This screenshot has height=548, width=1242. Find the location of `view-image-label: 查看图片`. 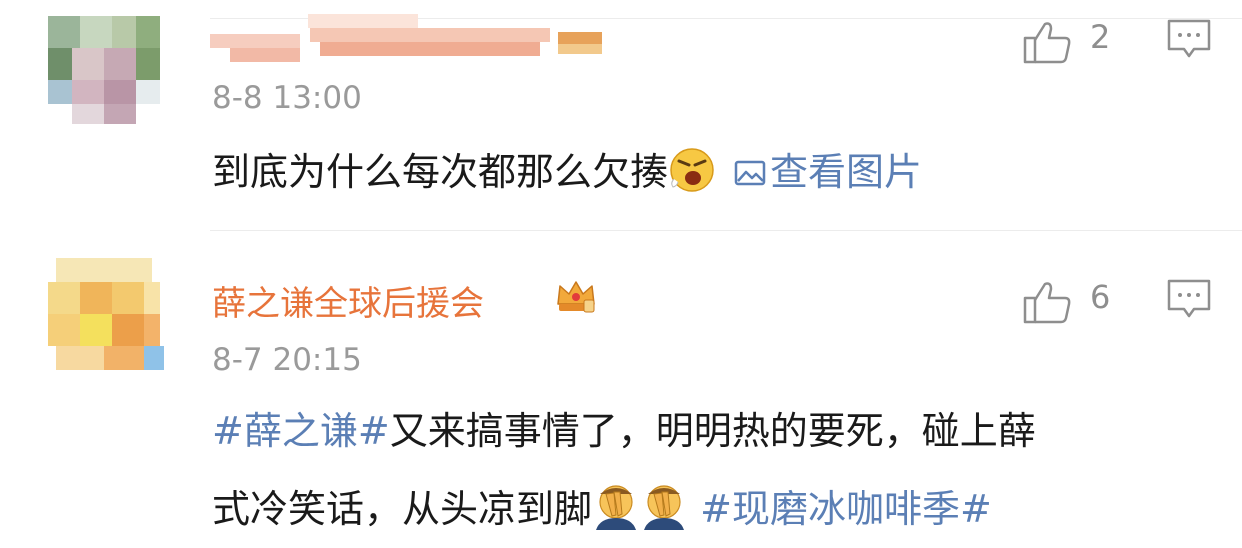

view-image-label: 查看图片 is located at coordinates (846, 172).